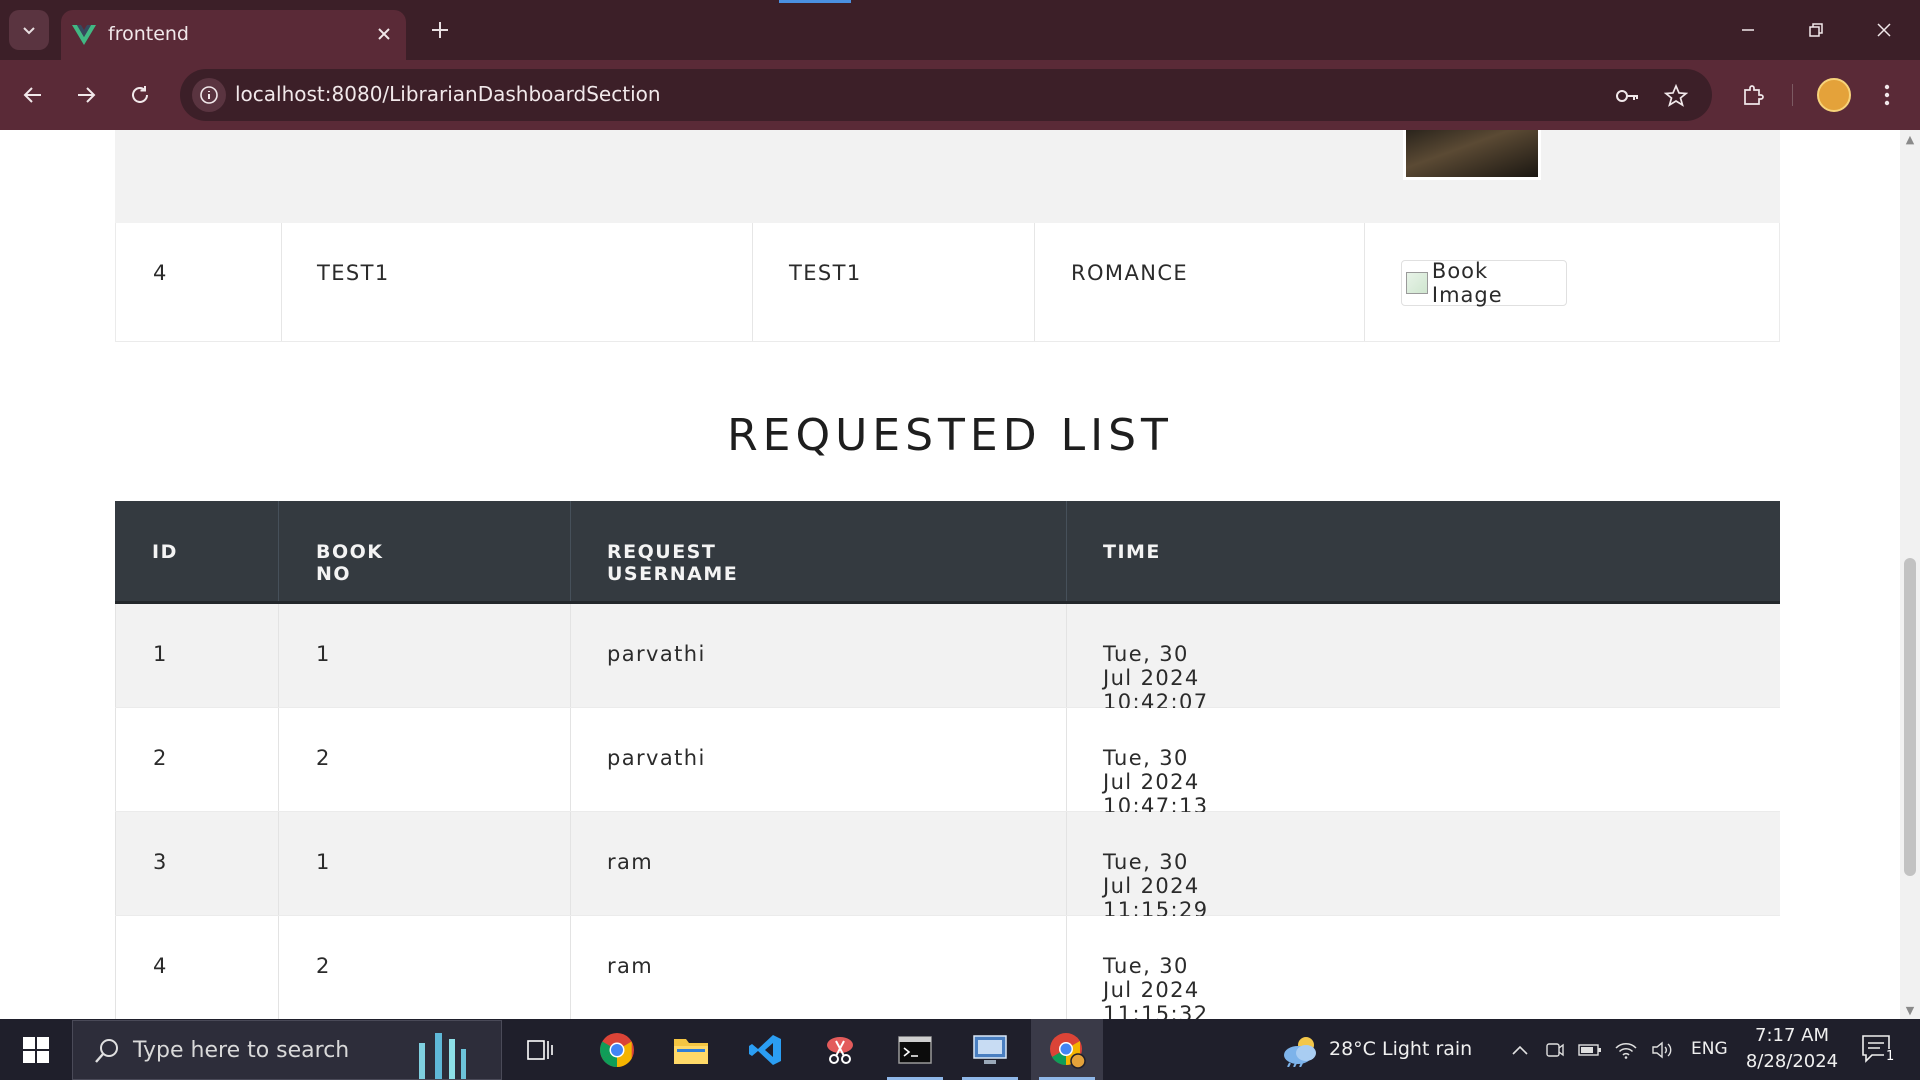  Describe the element at coordinates (1472, 155) in the screenshot. I see `book-cover-image` at that location.